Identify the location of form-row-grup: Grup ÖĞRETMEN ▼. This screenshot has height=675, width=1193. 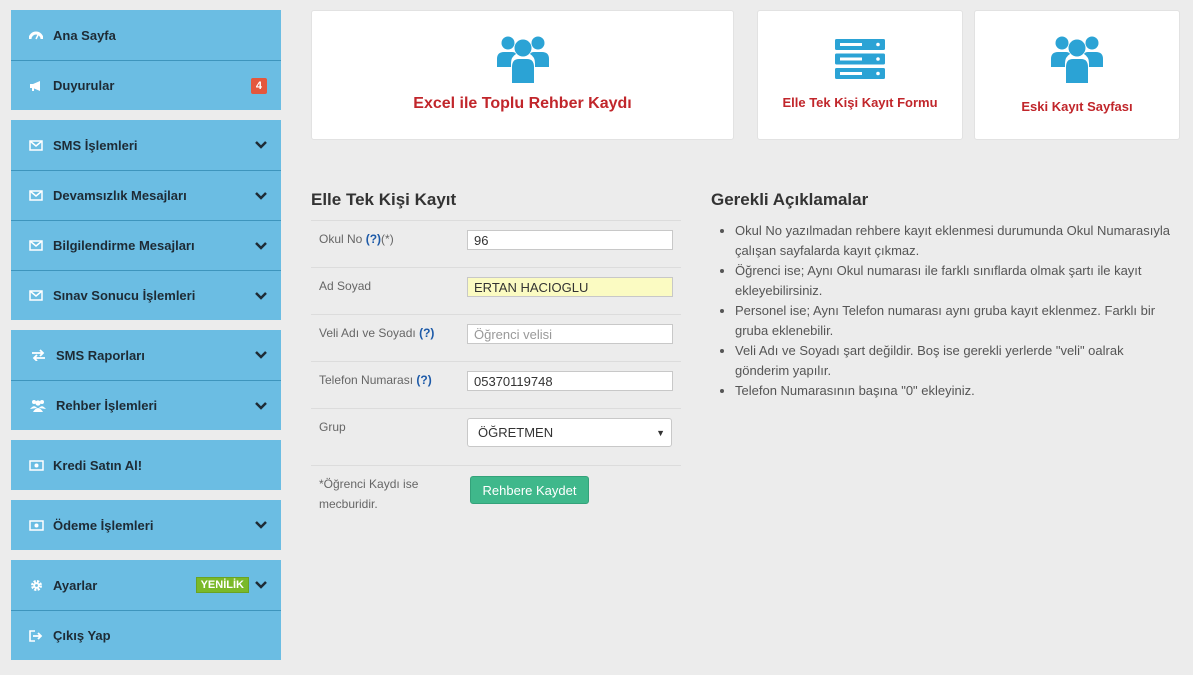
(496, 436).